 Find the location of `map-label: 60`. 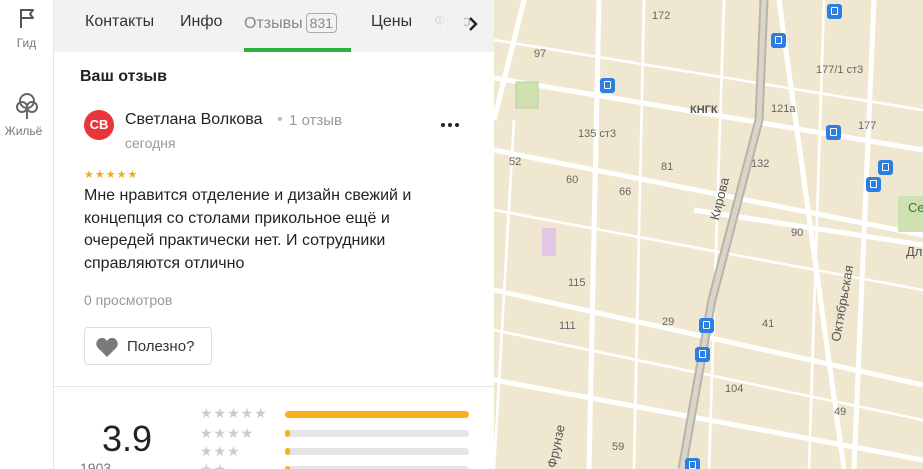

map-label: 60 is located at coordinates (572, 180).